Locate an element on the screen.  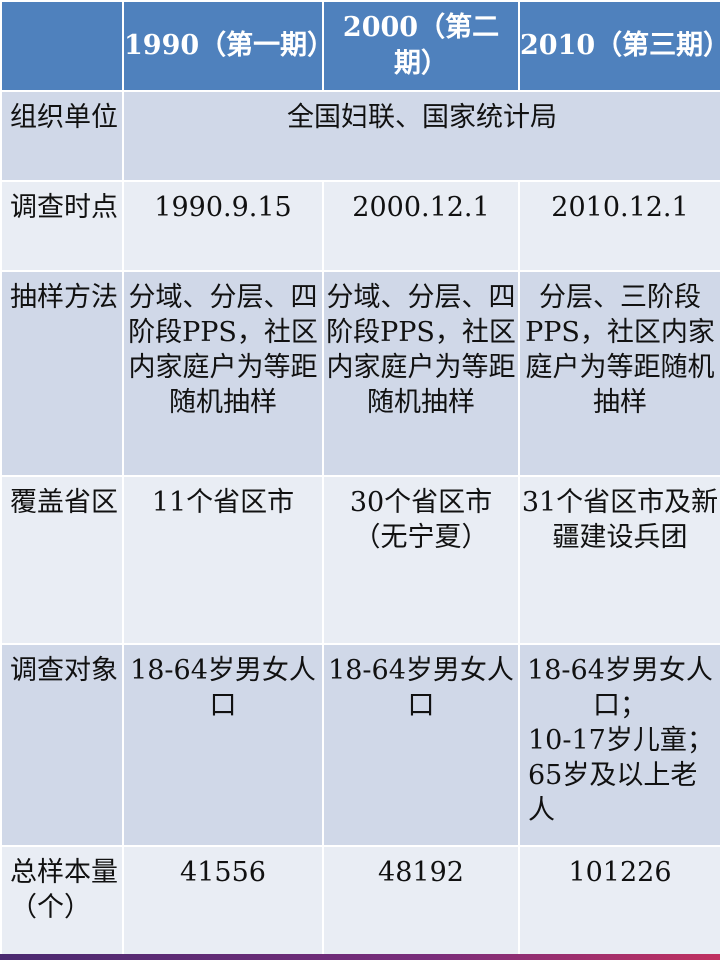
header-1990: 1990（第一期） is located at coordinates (228, 46).